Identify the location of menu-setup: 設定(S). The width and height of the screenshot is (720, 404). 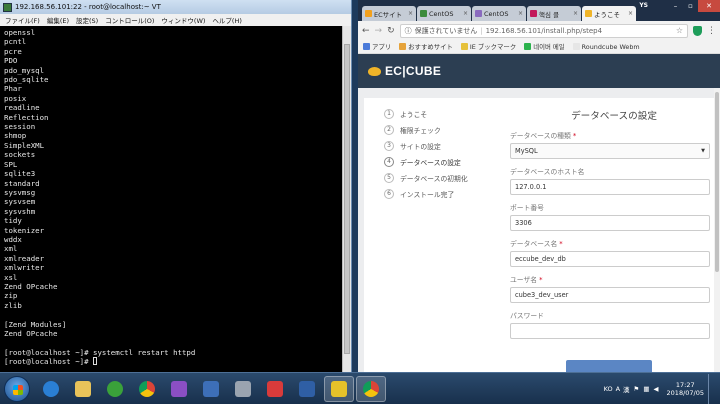
(87, 20).